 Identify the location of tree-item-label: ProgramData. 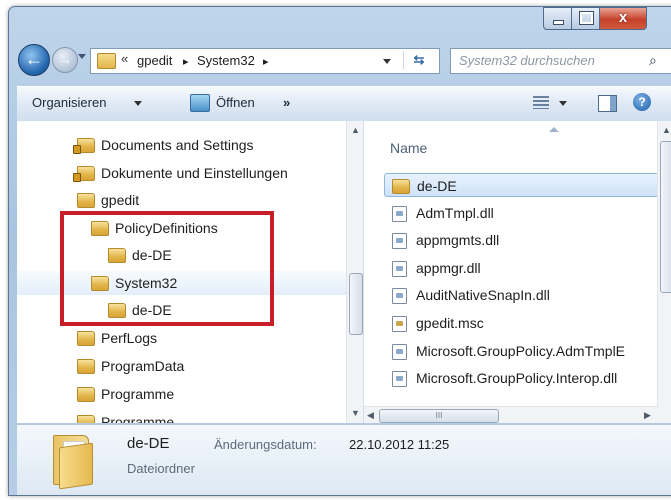
(143, 366).